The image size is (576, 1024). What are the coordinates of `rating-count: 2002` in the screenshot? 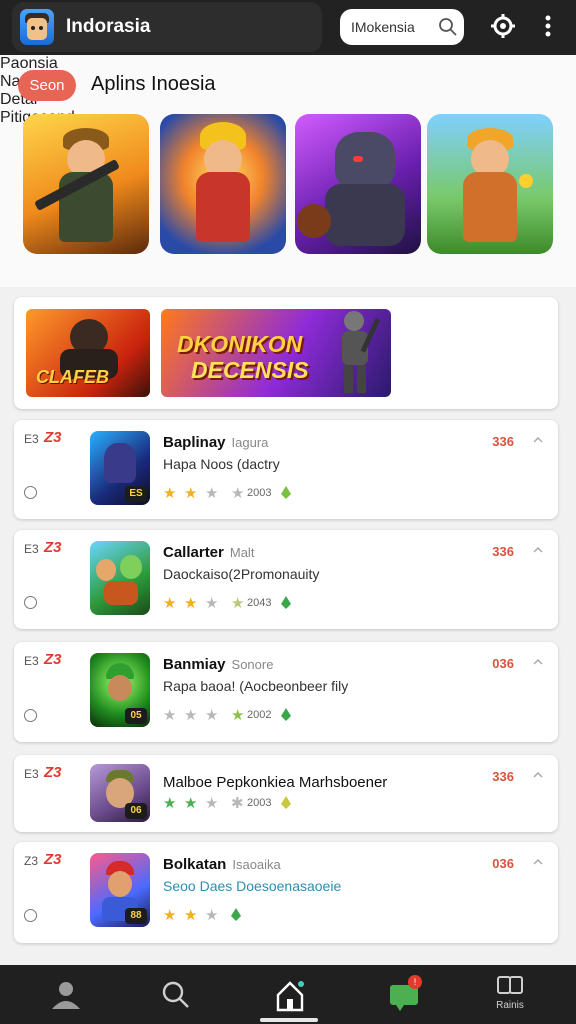 It's located at (259, 715).